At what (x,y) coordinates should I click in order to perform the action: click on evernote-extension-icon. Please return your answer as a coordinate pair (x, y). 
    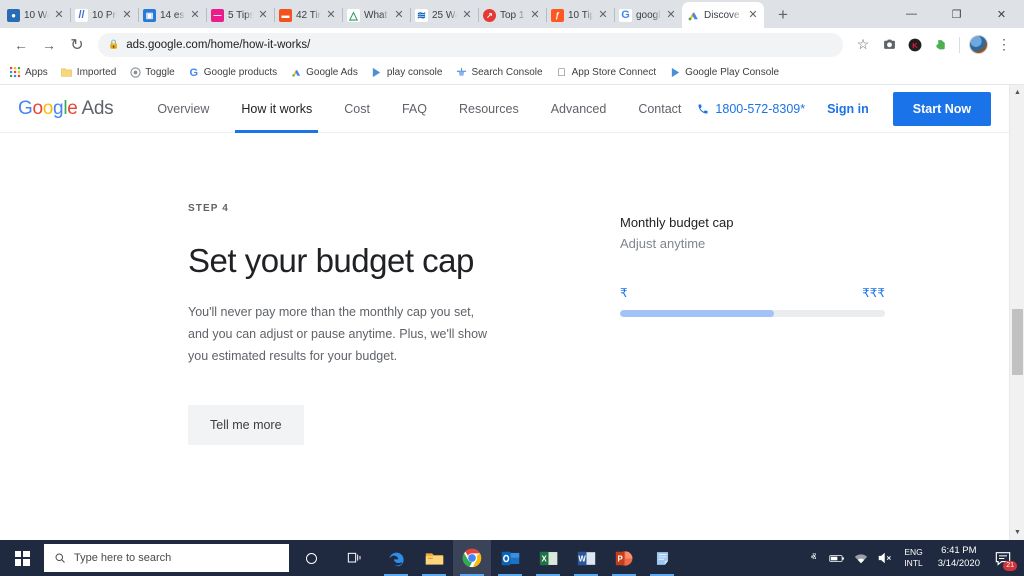
    Looking at the image, I should click on (941, 45).